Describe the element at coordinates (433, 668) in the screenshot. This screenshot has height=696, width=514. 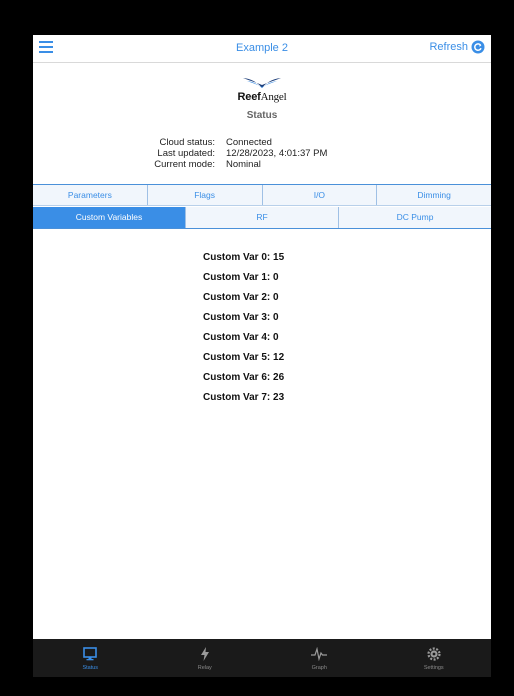
I see `tabbar-label: Settings` at that location.